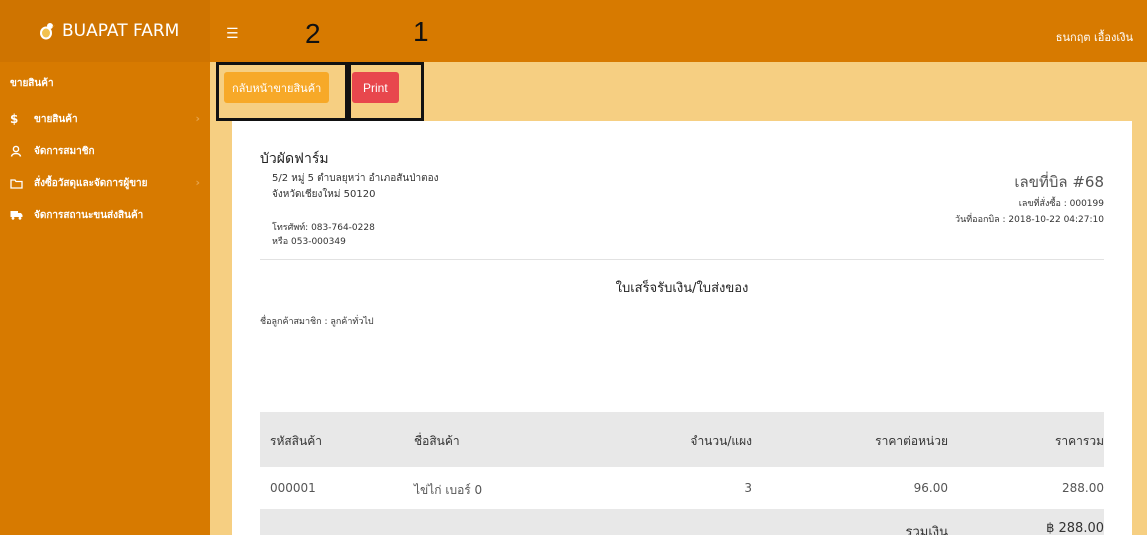  What do you see at coordinates (91, 183) in the screenshot?
I see `sidebar-item-label: สั่งซื้อวัสดุและจัดการผู้ขาย` at bounding box center [91, 183].